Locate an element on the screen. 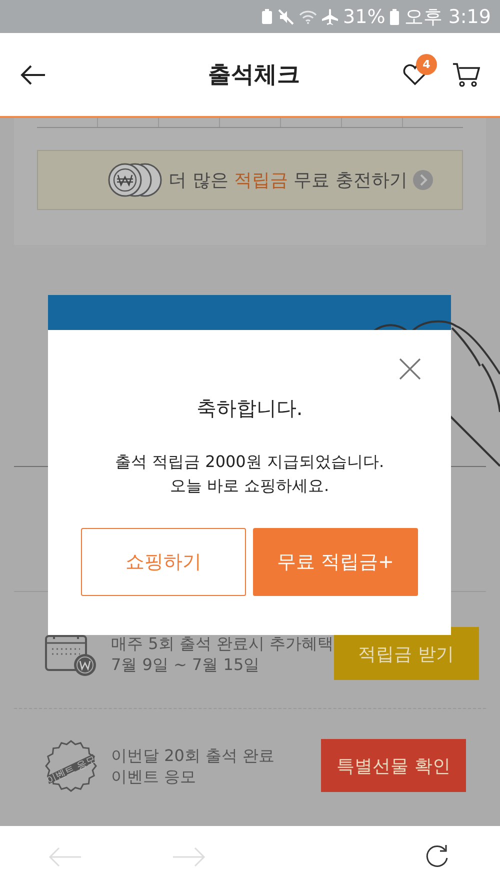 The height and width of the screenshot is (888, 500). dialog-message: 출석 적립금 2000원 지급되었습니다. is located at coordinates (249, 462).